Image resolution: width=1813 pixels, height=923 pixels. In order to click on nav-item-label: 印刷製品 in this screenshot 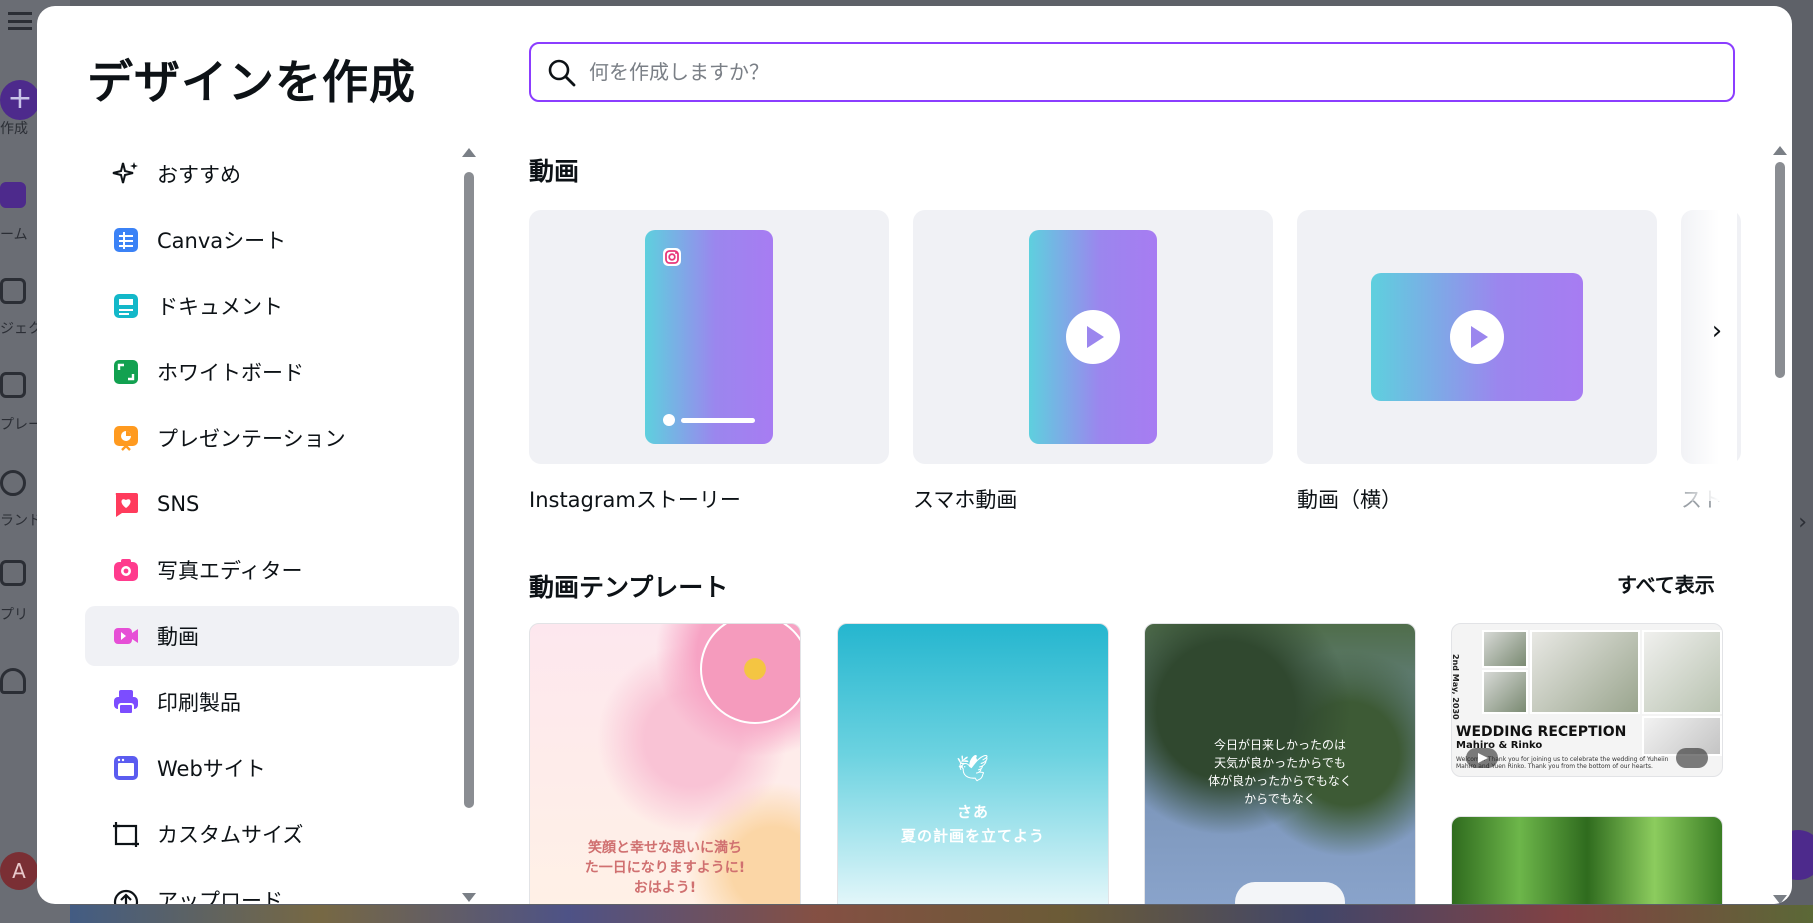, I will do `click(199, 703)`.